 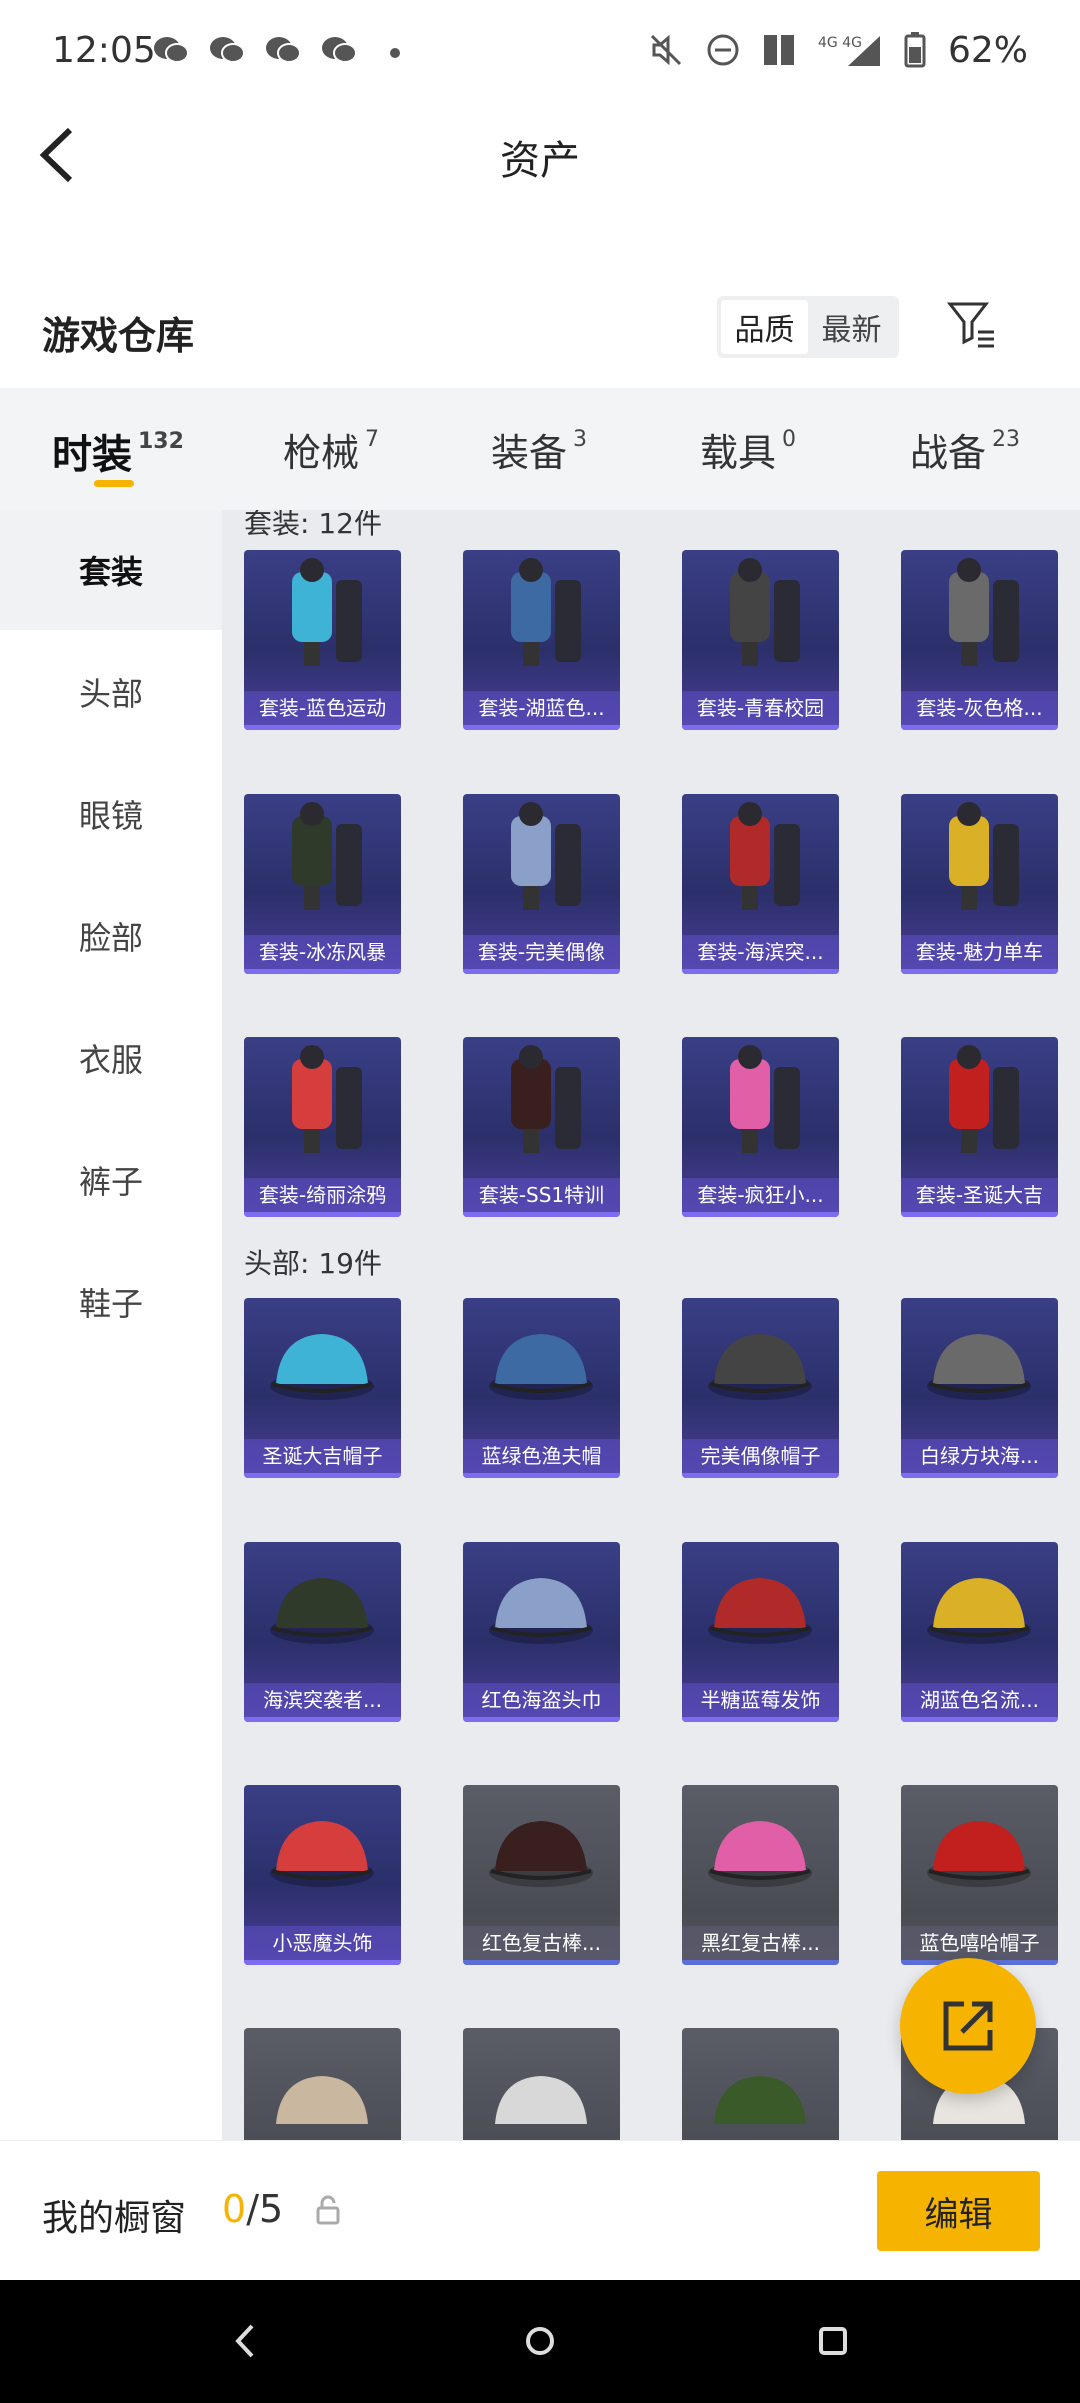 What do you see at coordinates (313, 1263) in the screenshot?
I see `section-label-head: 头部: 19件` at bounding box center [313, 1263].